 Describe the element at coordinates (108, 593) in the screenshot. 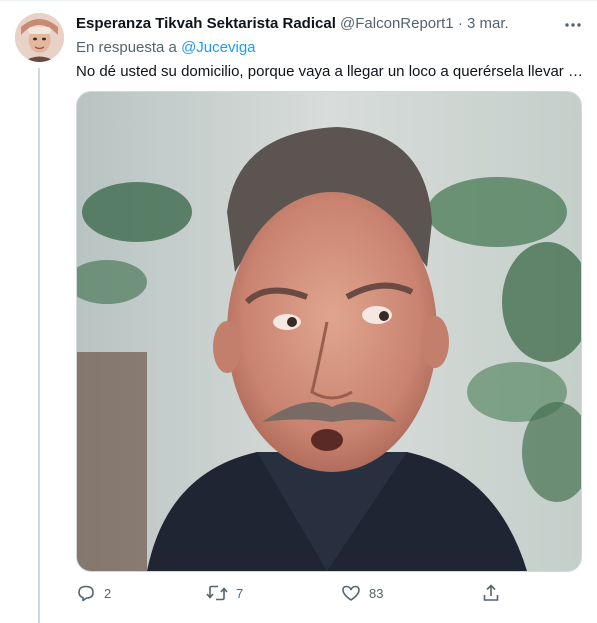

I see `reply-count: 2` at that location.